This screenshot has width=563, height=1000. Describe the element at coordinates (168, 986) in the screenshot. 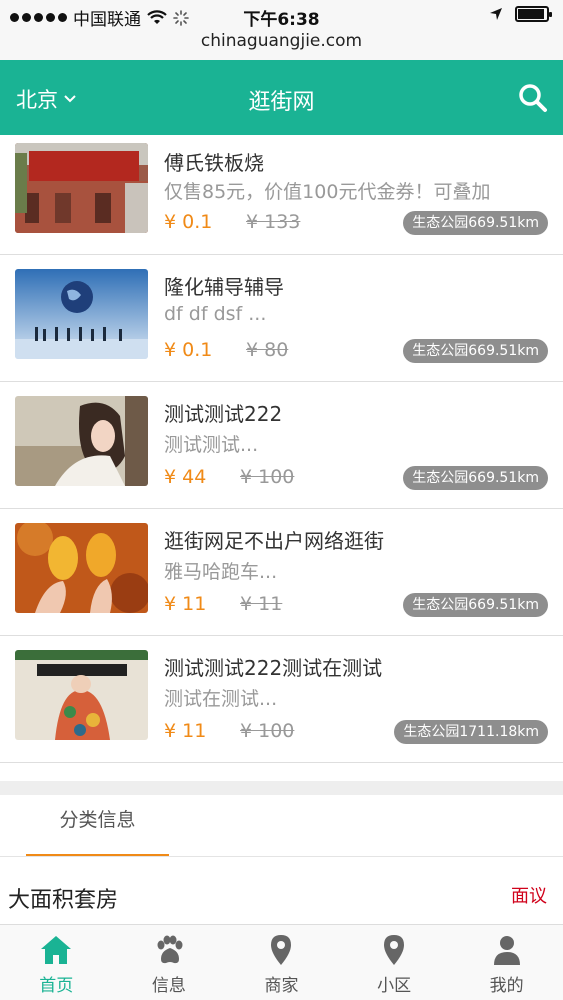

I see `nav-label: 信息` at that location.